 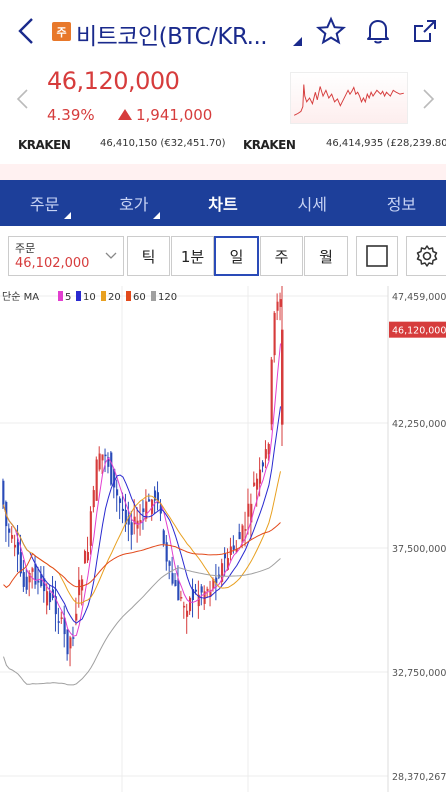 I want to click on change-percent: 4.39%, so click(x=71, y=115).